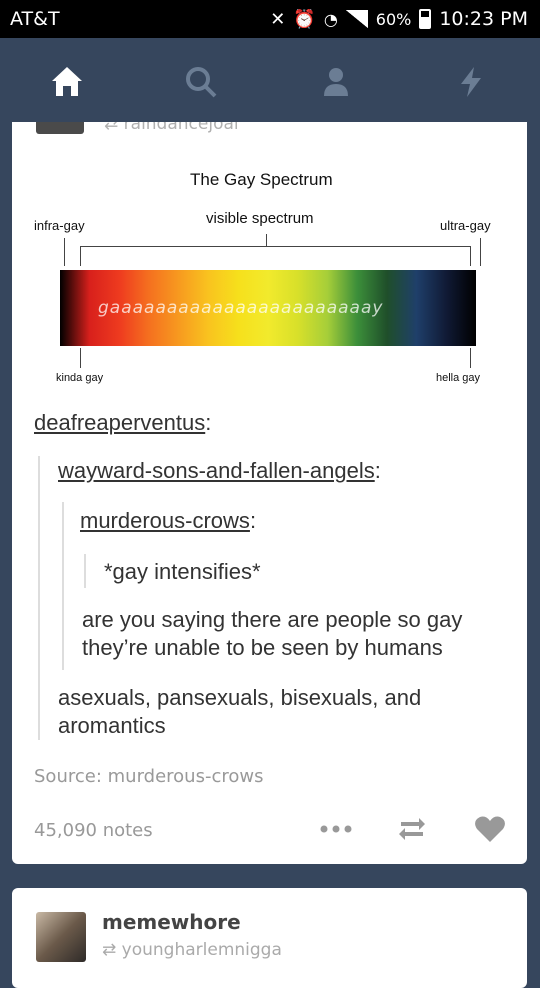 The width and height of the screenshot is (540, 988). Describe the element at coordinates (483, 19) in the screenshot. I see `clock: 10:23 PM` at that location.